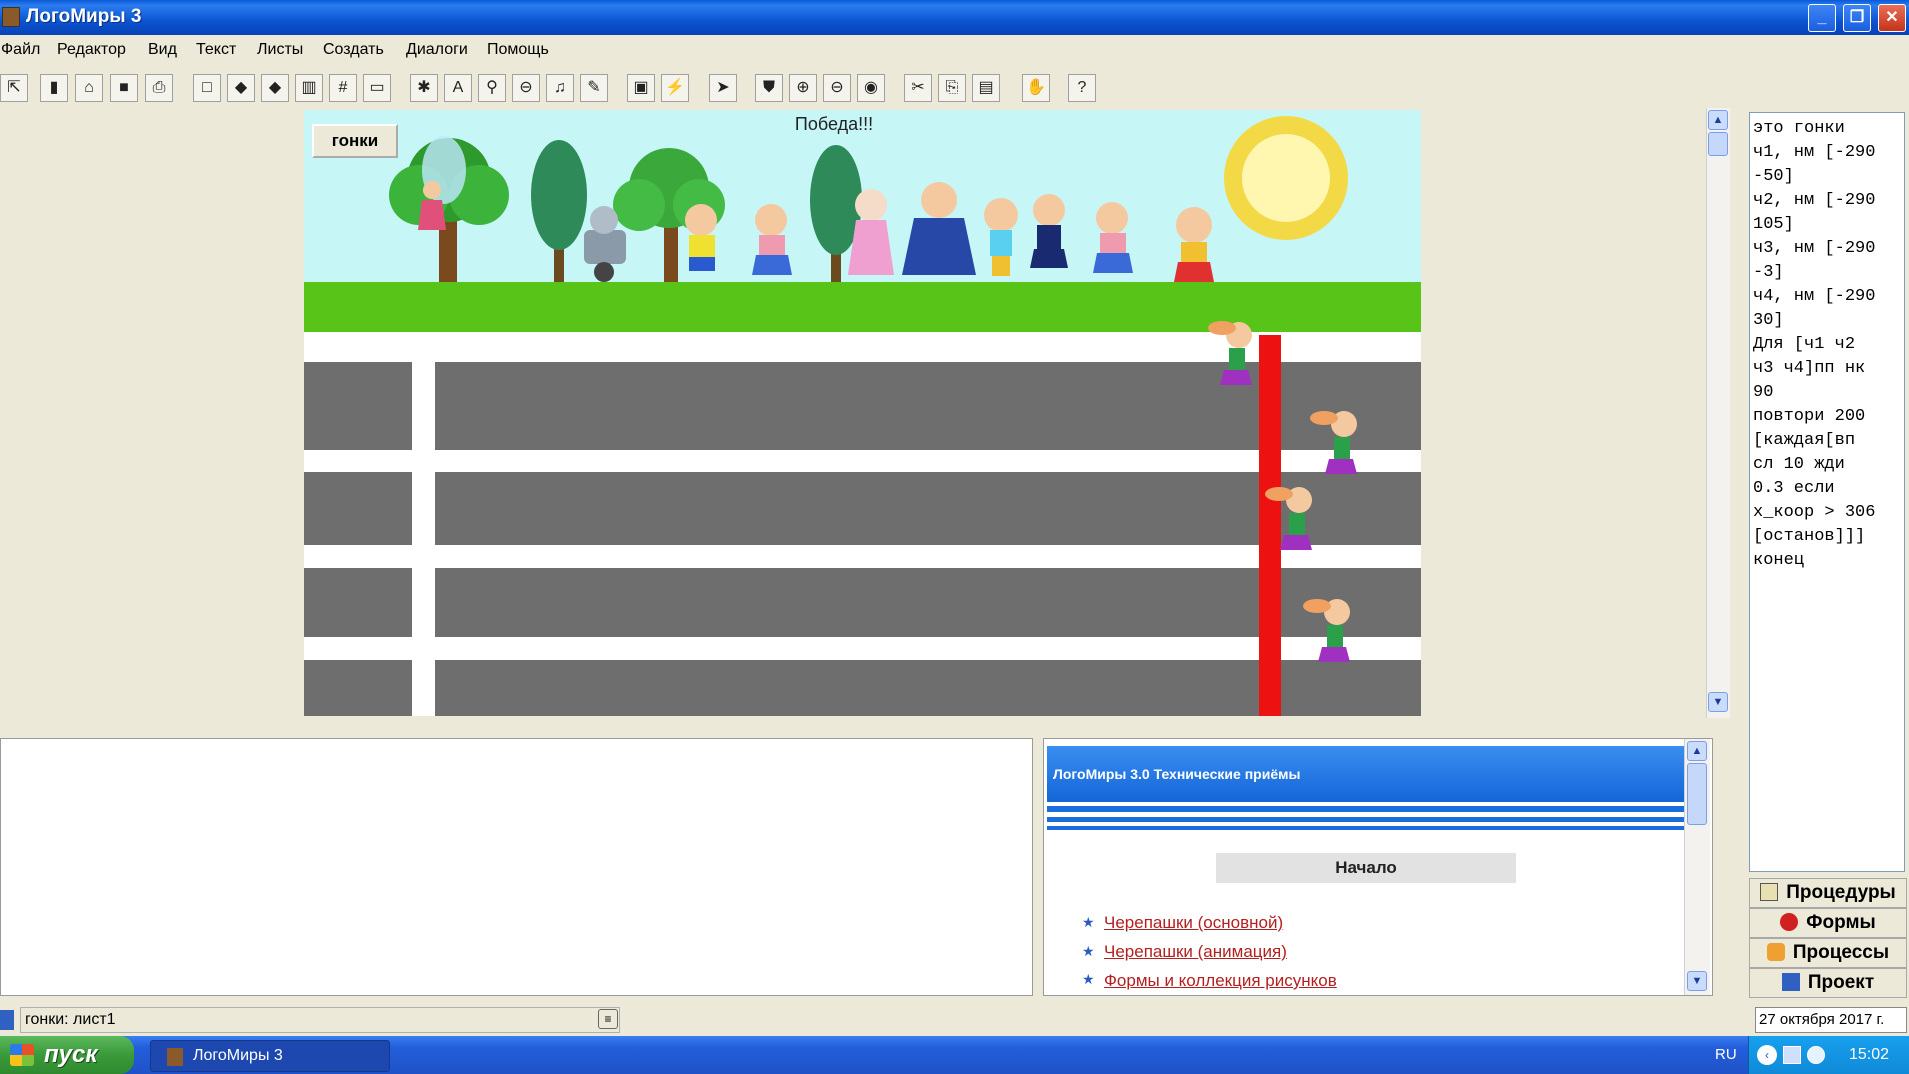 The height and width of the screenshot is (1074, 1909). What do you see at coordinates (918, 88) in the screenshot?
I see `cut-icon: ✂` at bounding box center [918, 88].